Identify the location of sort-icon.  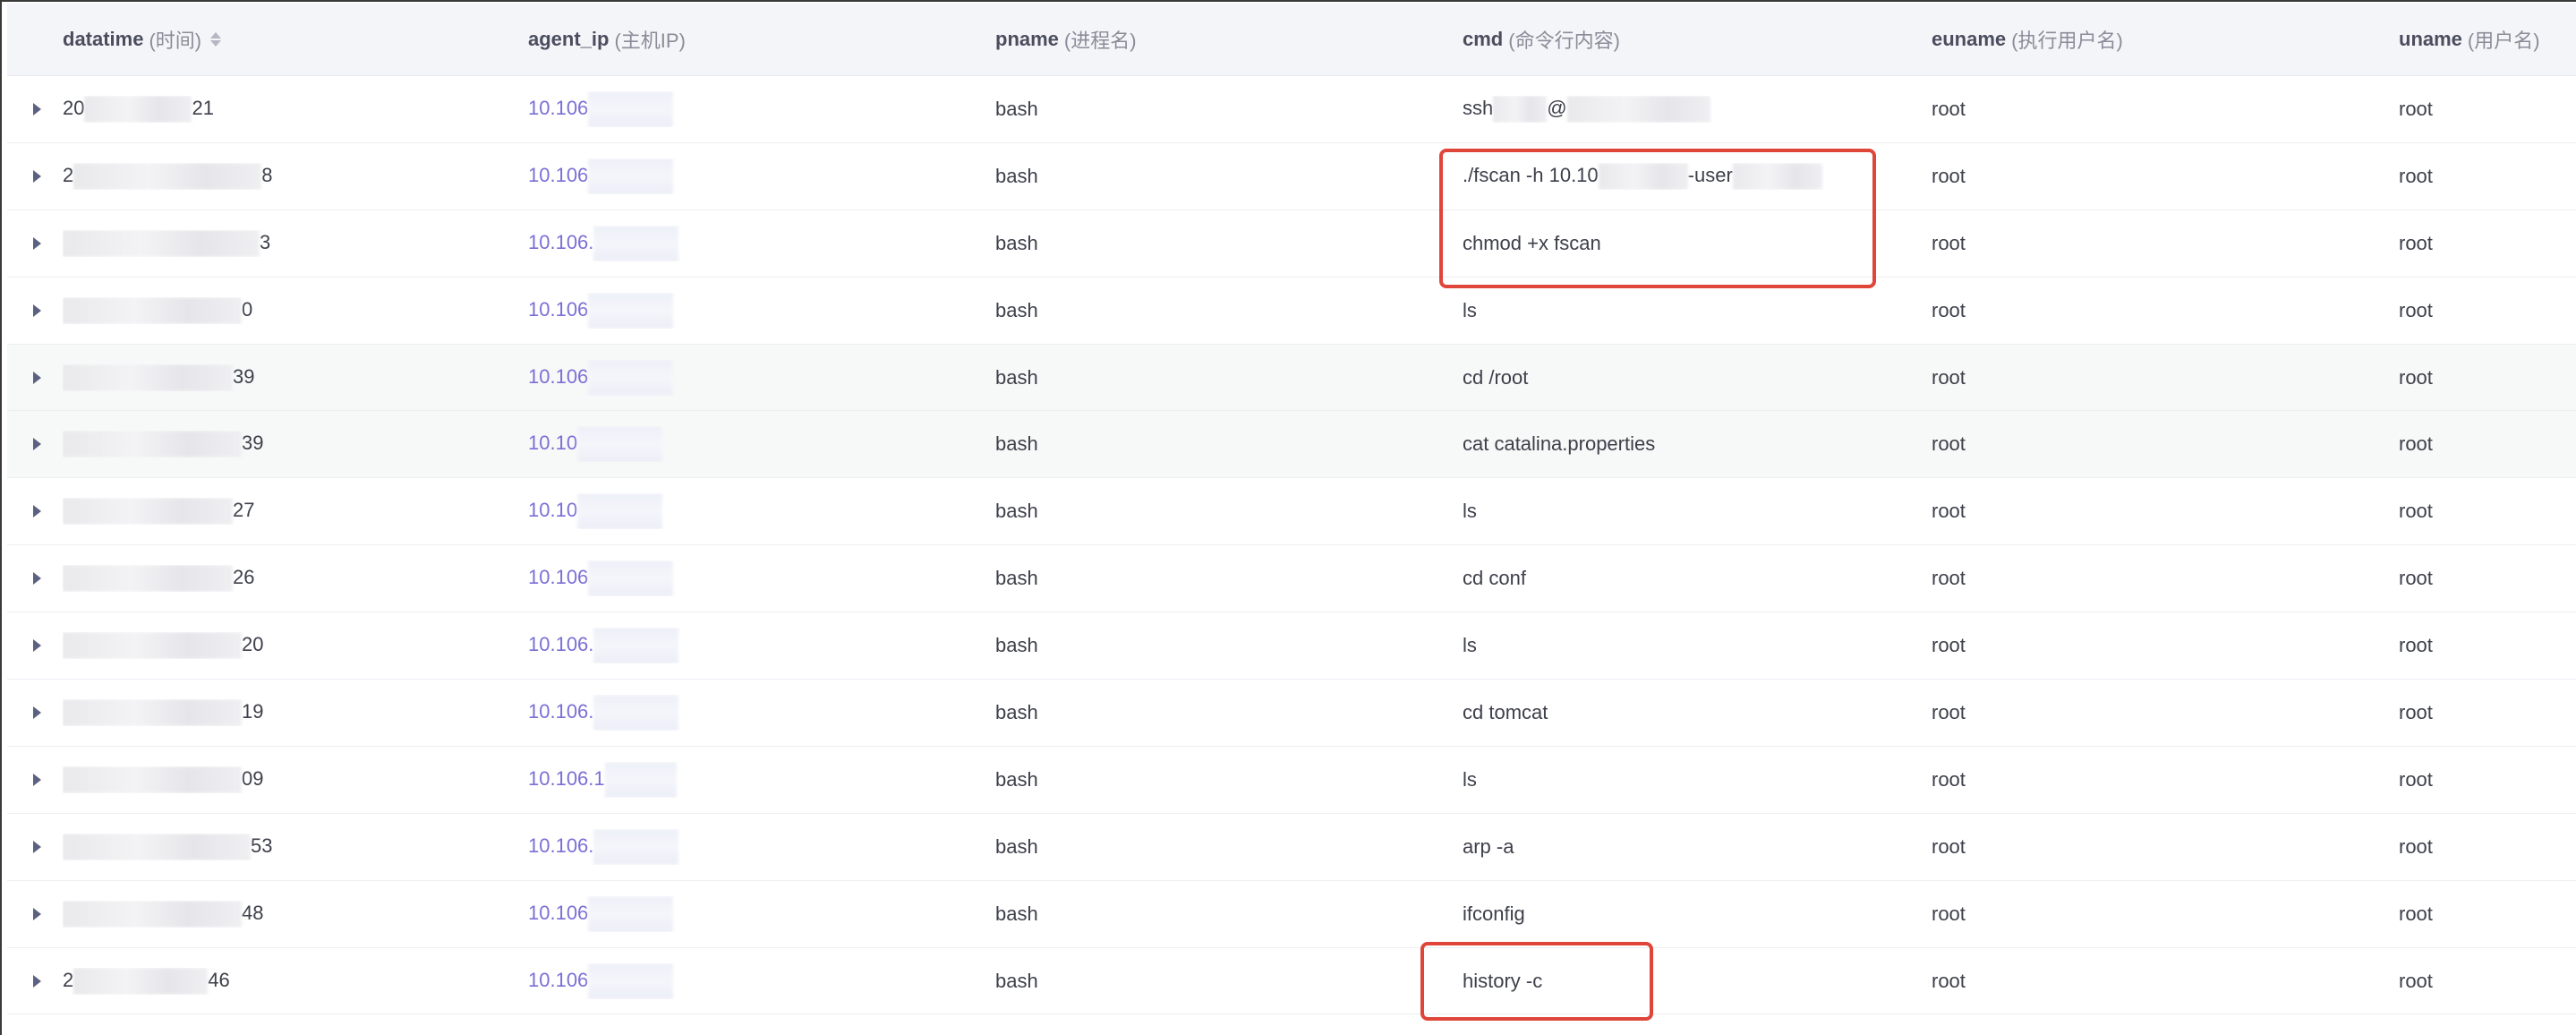
(216, 39).